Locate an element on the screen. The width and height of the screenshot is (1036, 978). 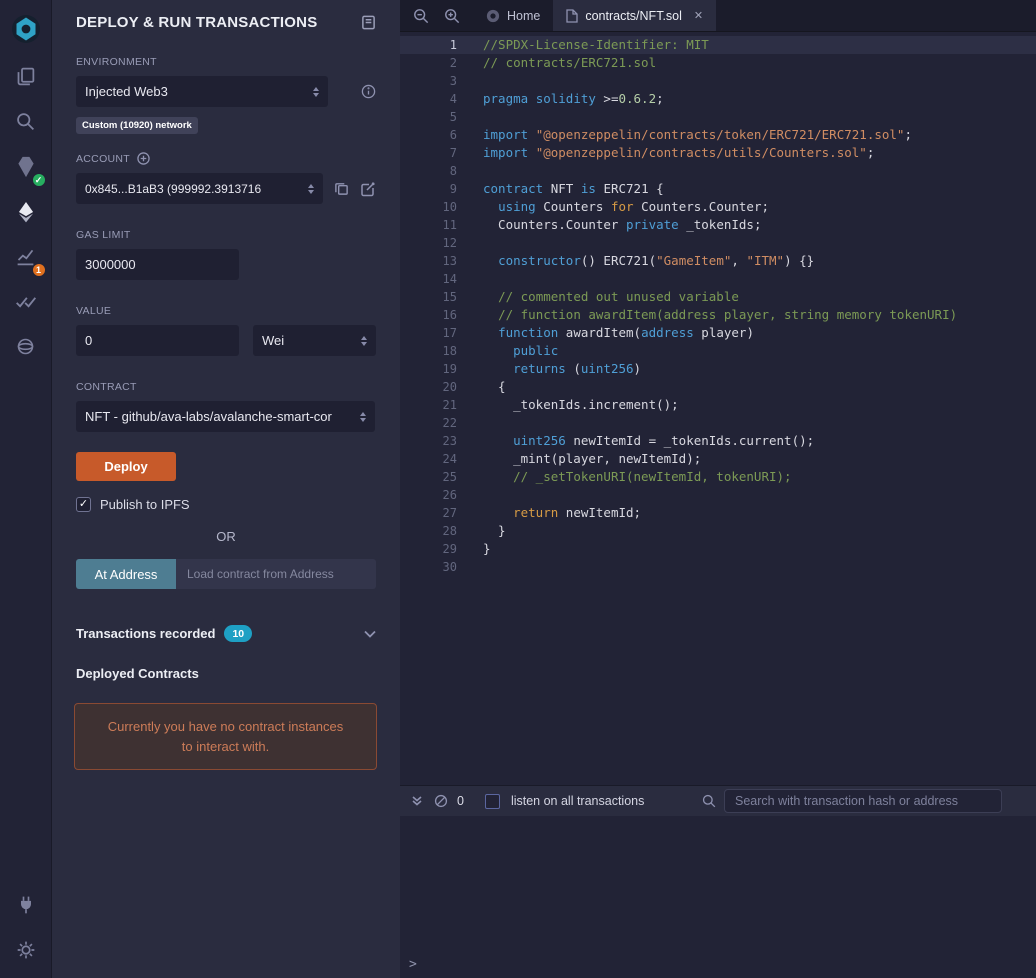
line-number: 21 is located at coordinates (428, 405).